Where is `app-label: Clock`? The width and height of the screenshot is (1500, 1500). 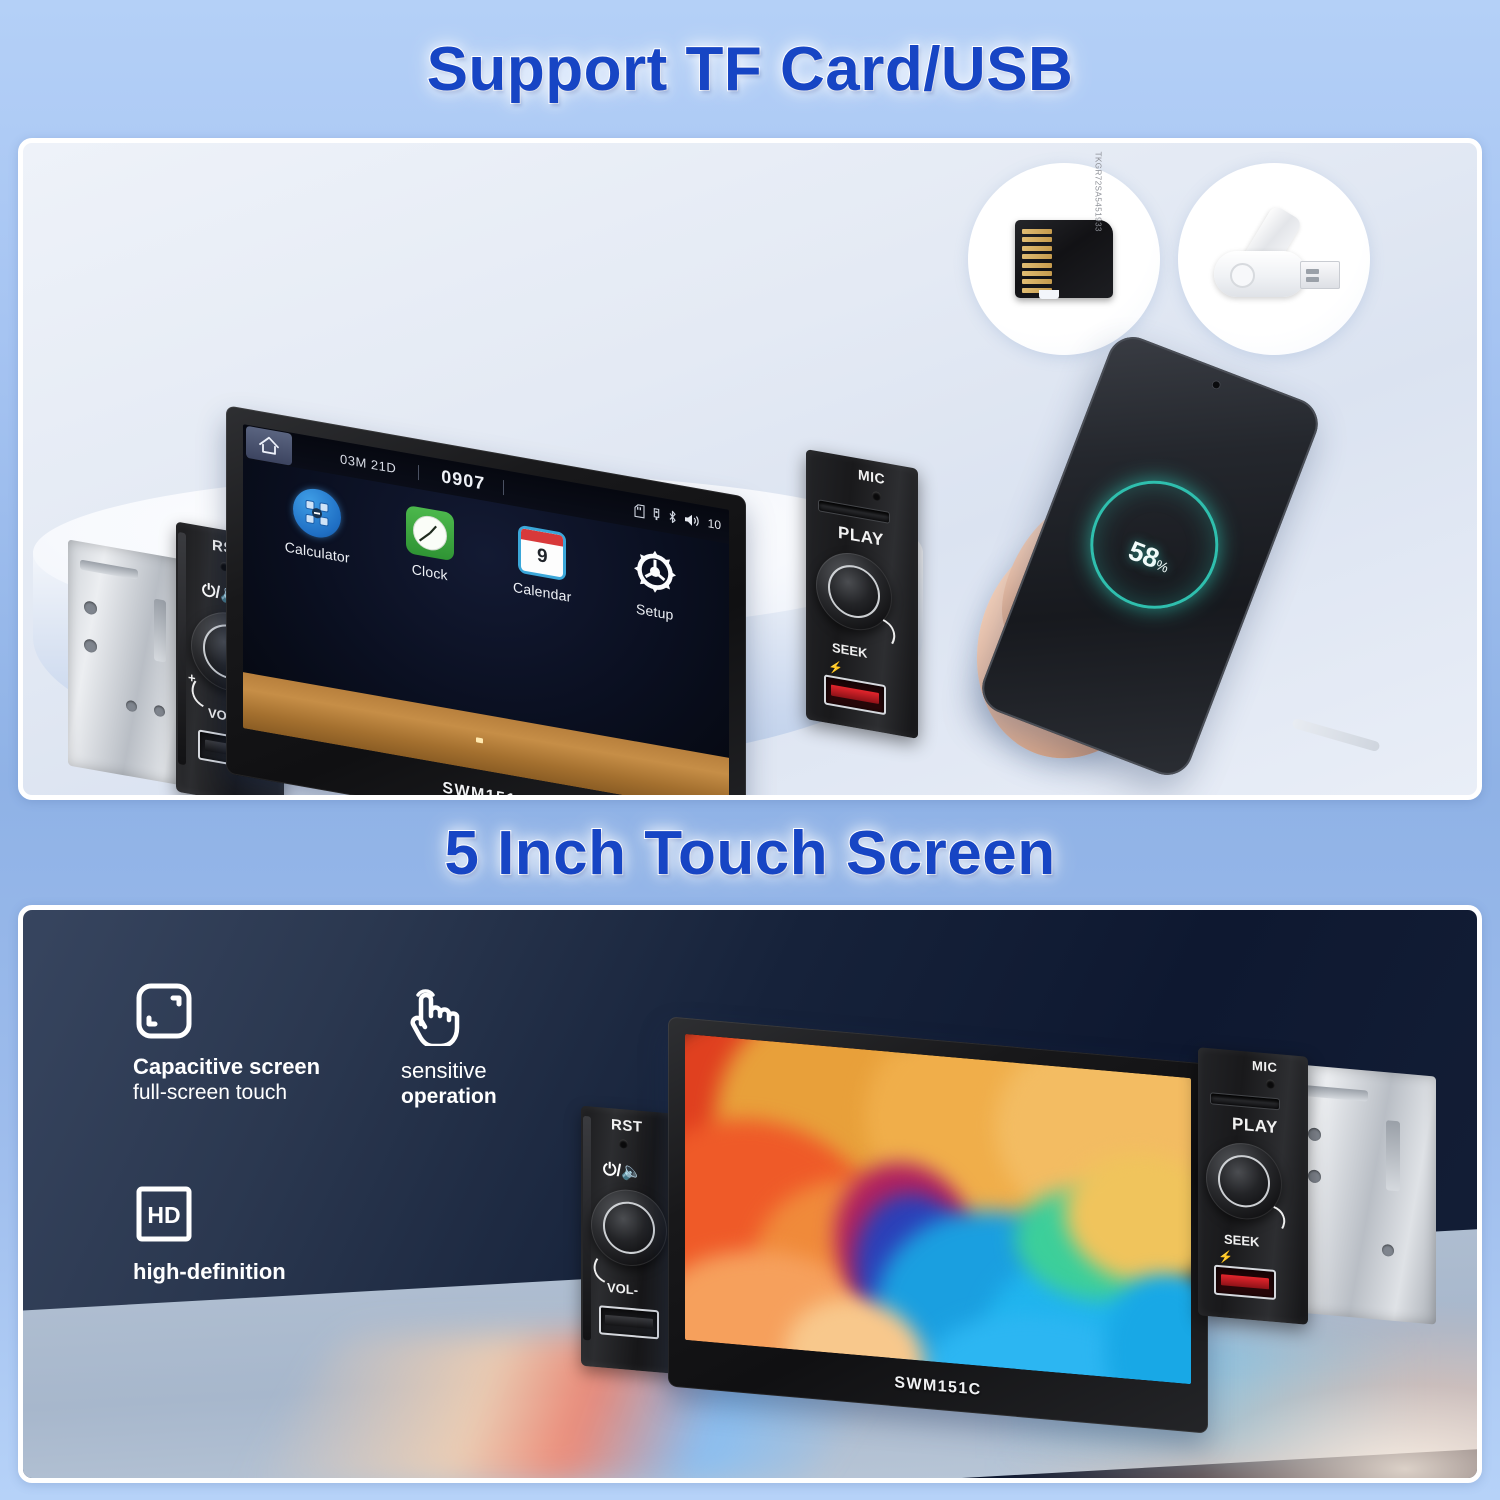
app-label: Clock is located at coordinates (429, 572).